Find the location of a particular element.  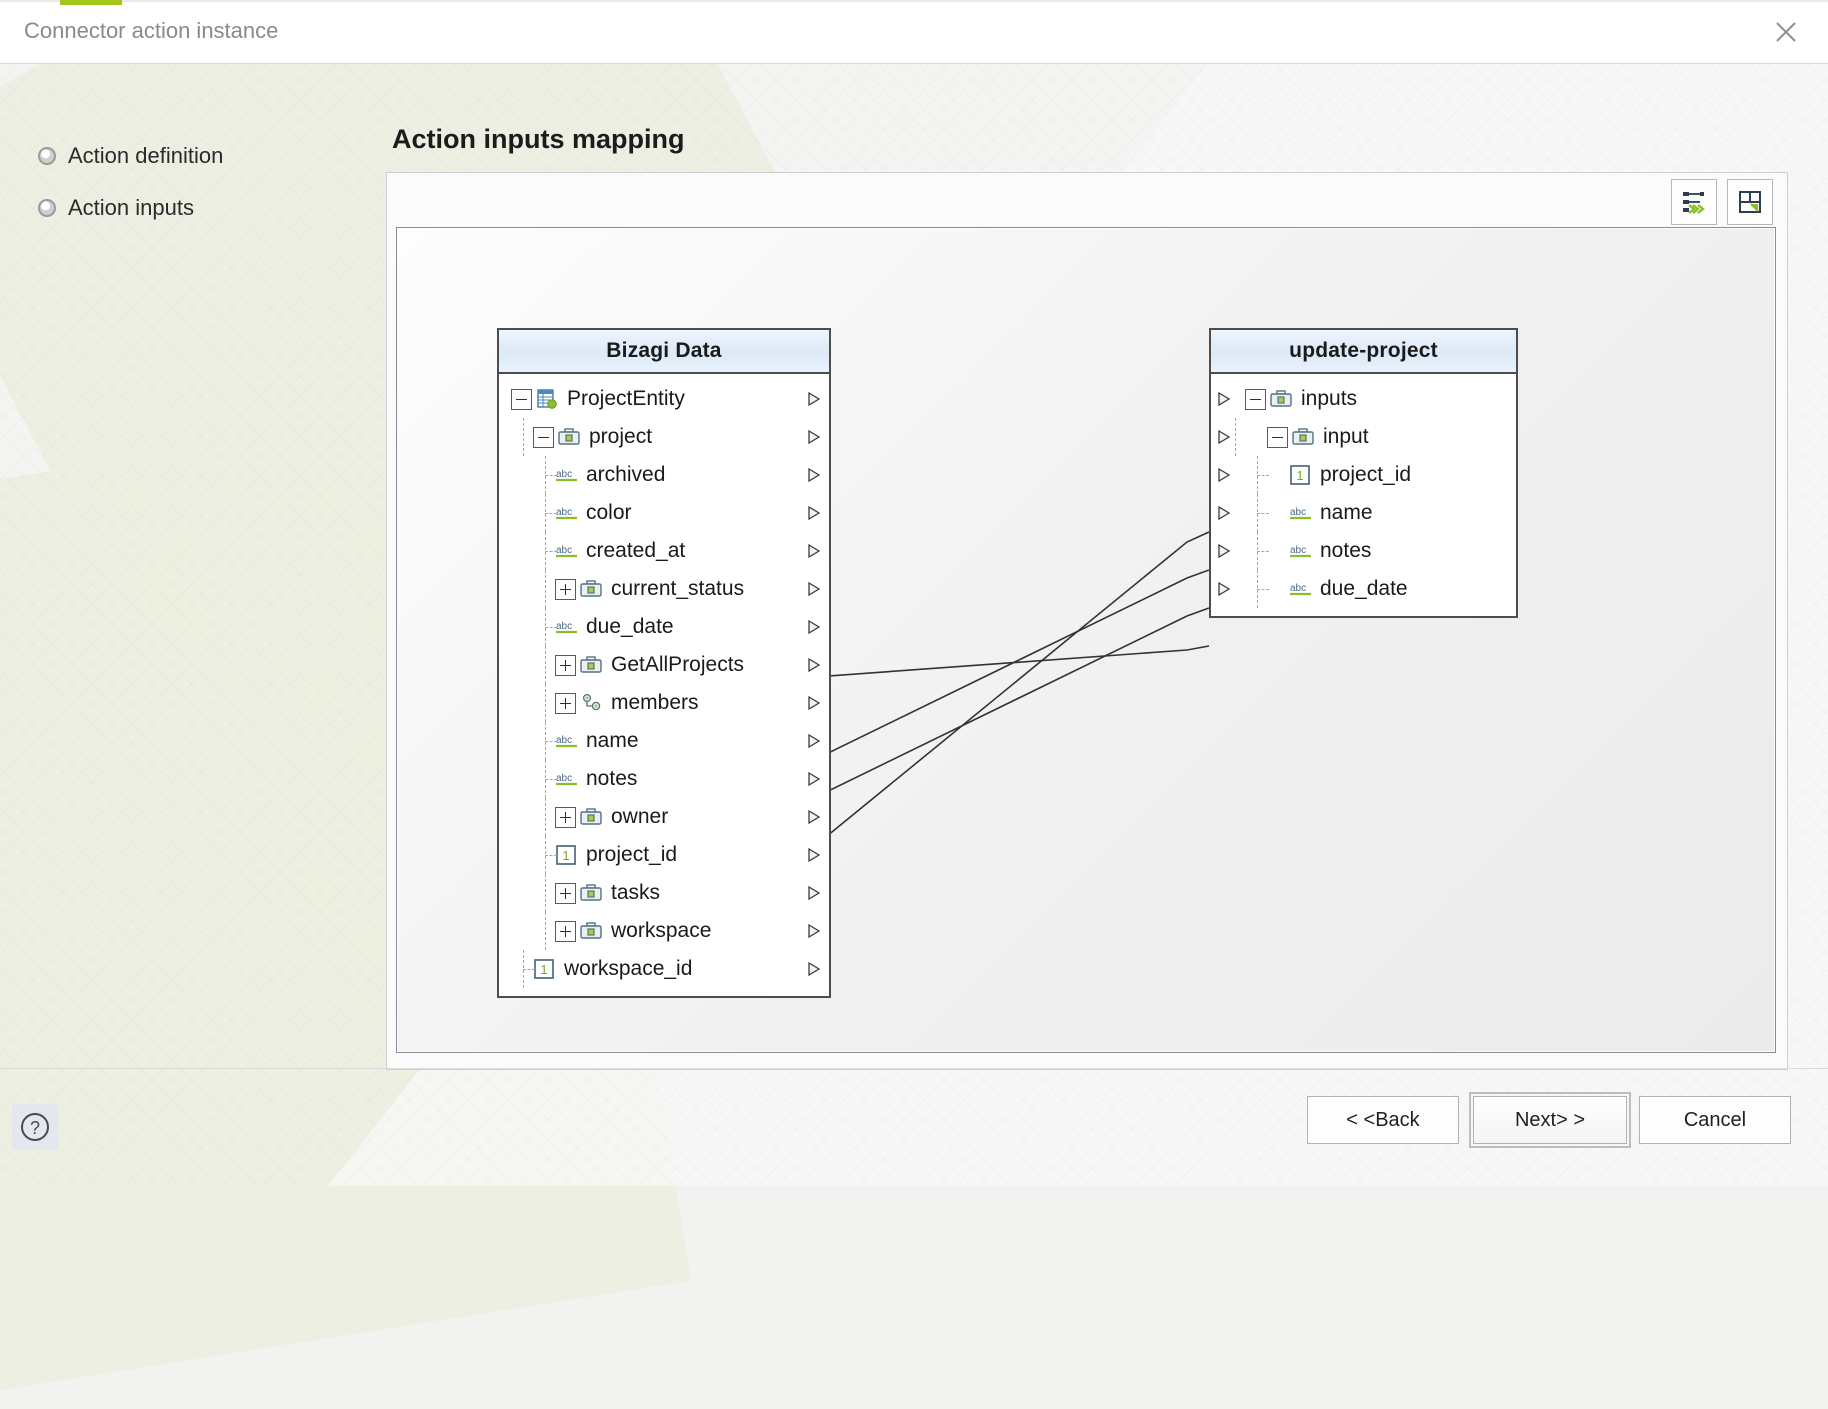

sidebar-item-action-inputs: Action inputs is located at coordinates (190, 208).